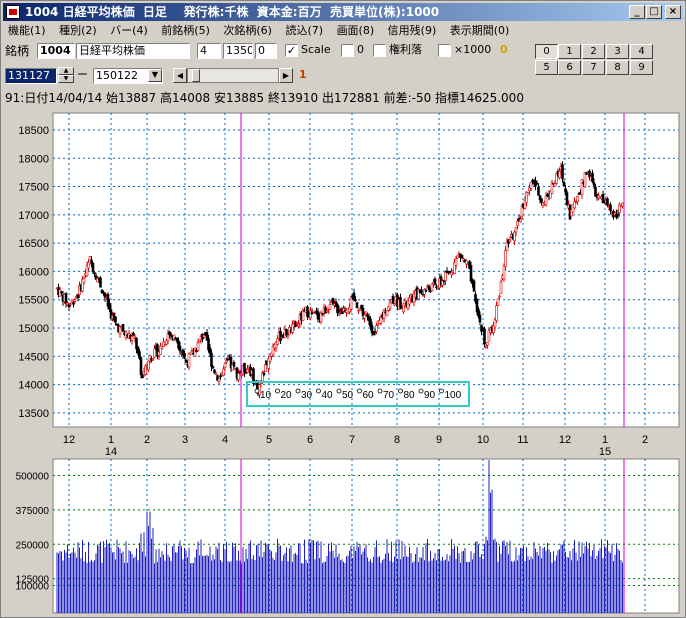 This screenshot has height=618, width=686. What do you see at coordinates (31, 76) in the screenshot?
I see `date-from-field: 131127` at bounding box center [31, 76].